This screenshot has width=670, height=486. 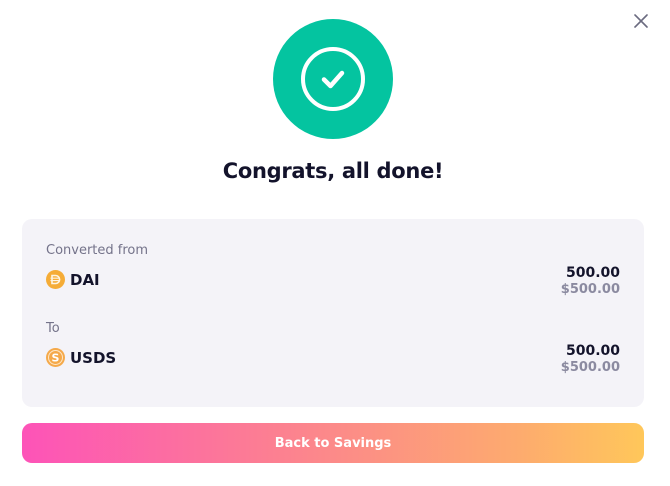 I want to click on to-amount-block: 500.00 $500.00, so click(x=590, y=359).